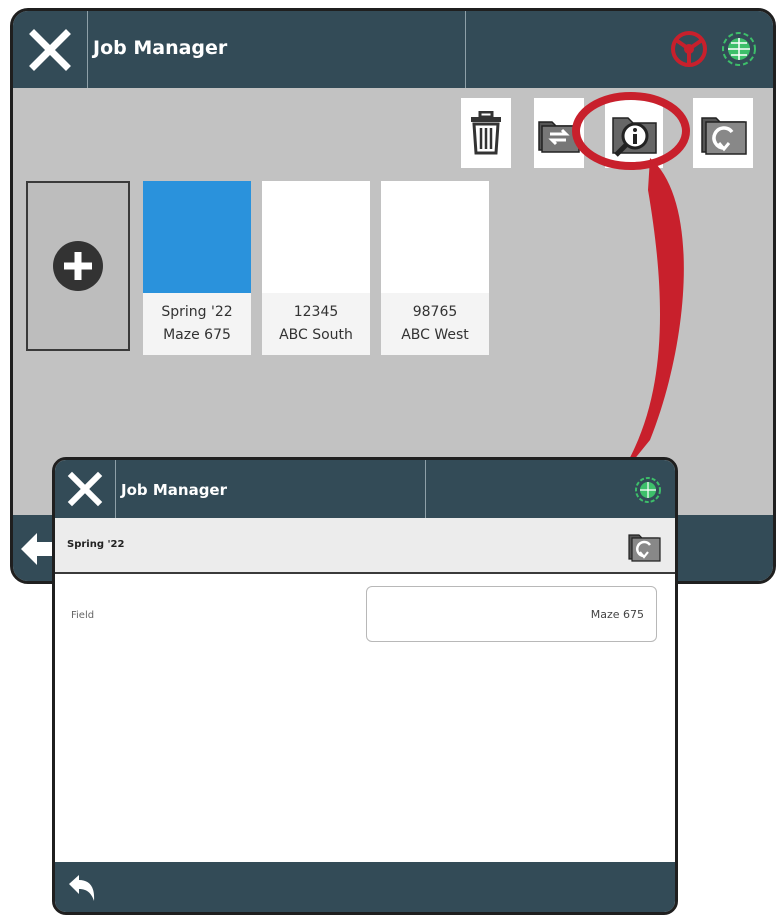 This screenshot has height=918, width=780. I want to click on transfer-job-button, so click(559, 133).